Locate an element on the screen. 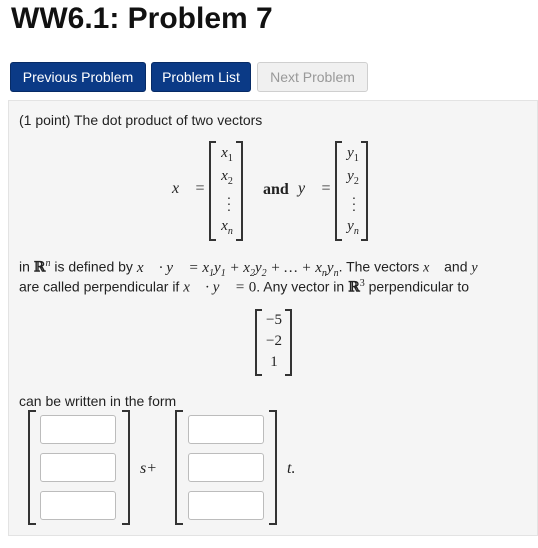 The width and height of the screenshot is (538, 548). next-problem-button: Next Problem is located at coordinates (312, 77).